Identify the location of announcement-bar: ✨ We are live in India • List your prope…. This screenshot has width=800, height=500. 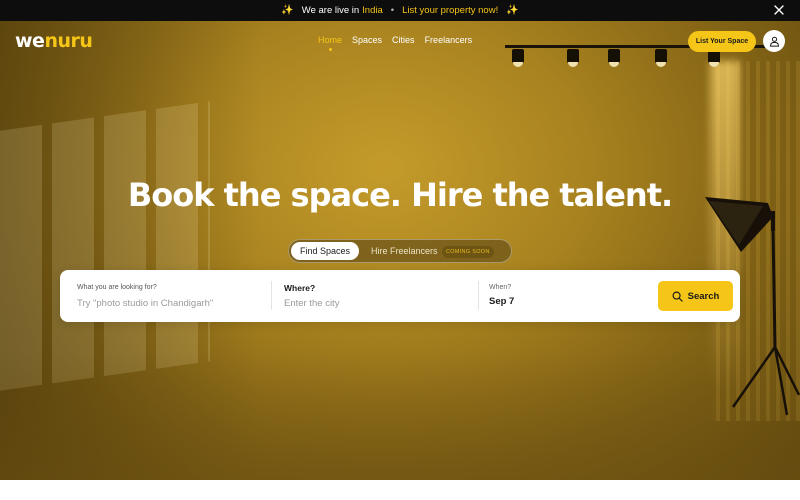
(400, 10).